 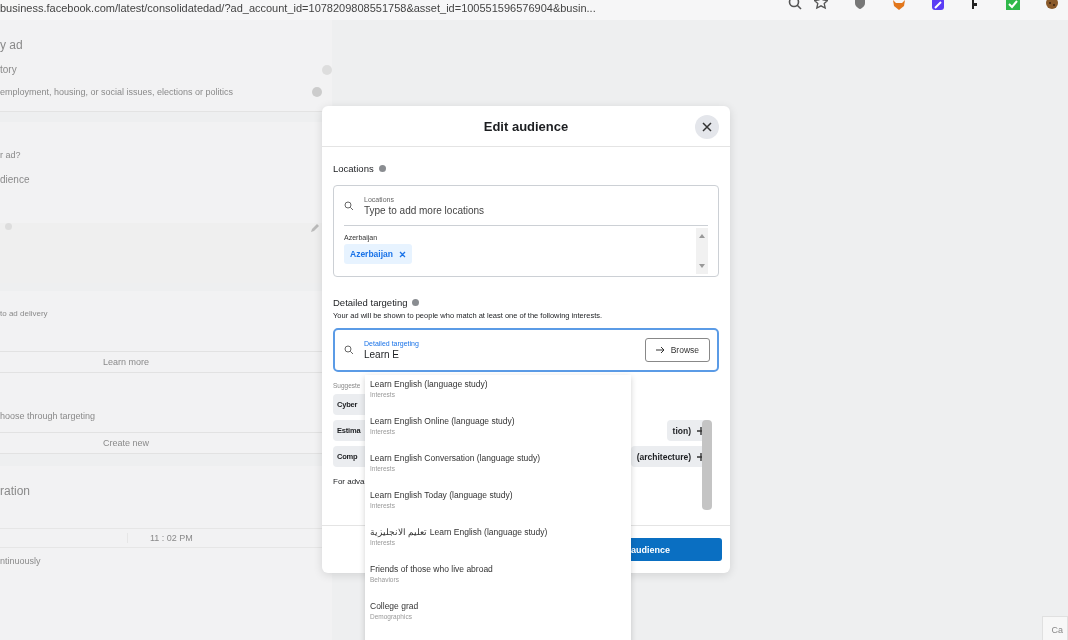 What do you see at coordinates (15, 179) in the screenshot?
I see `audience-heading: dience` at bounding box center [15, 179].